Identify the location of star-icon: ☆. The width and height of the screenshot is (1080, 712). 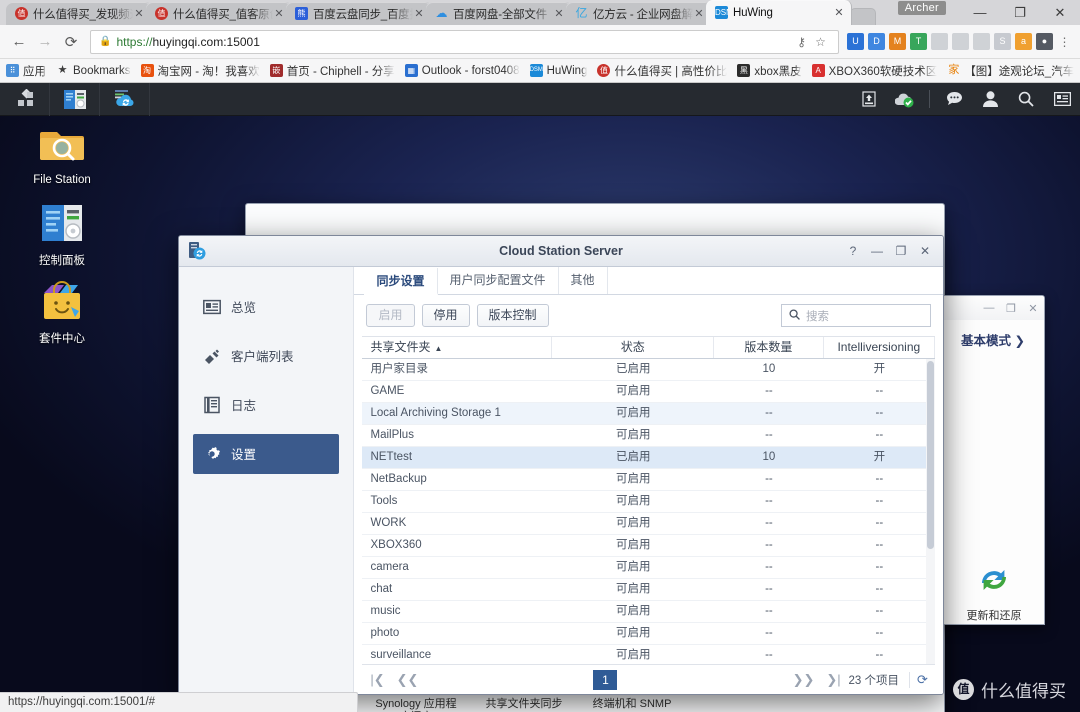
(820, 42).